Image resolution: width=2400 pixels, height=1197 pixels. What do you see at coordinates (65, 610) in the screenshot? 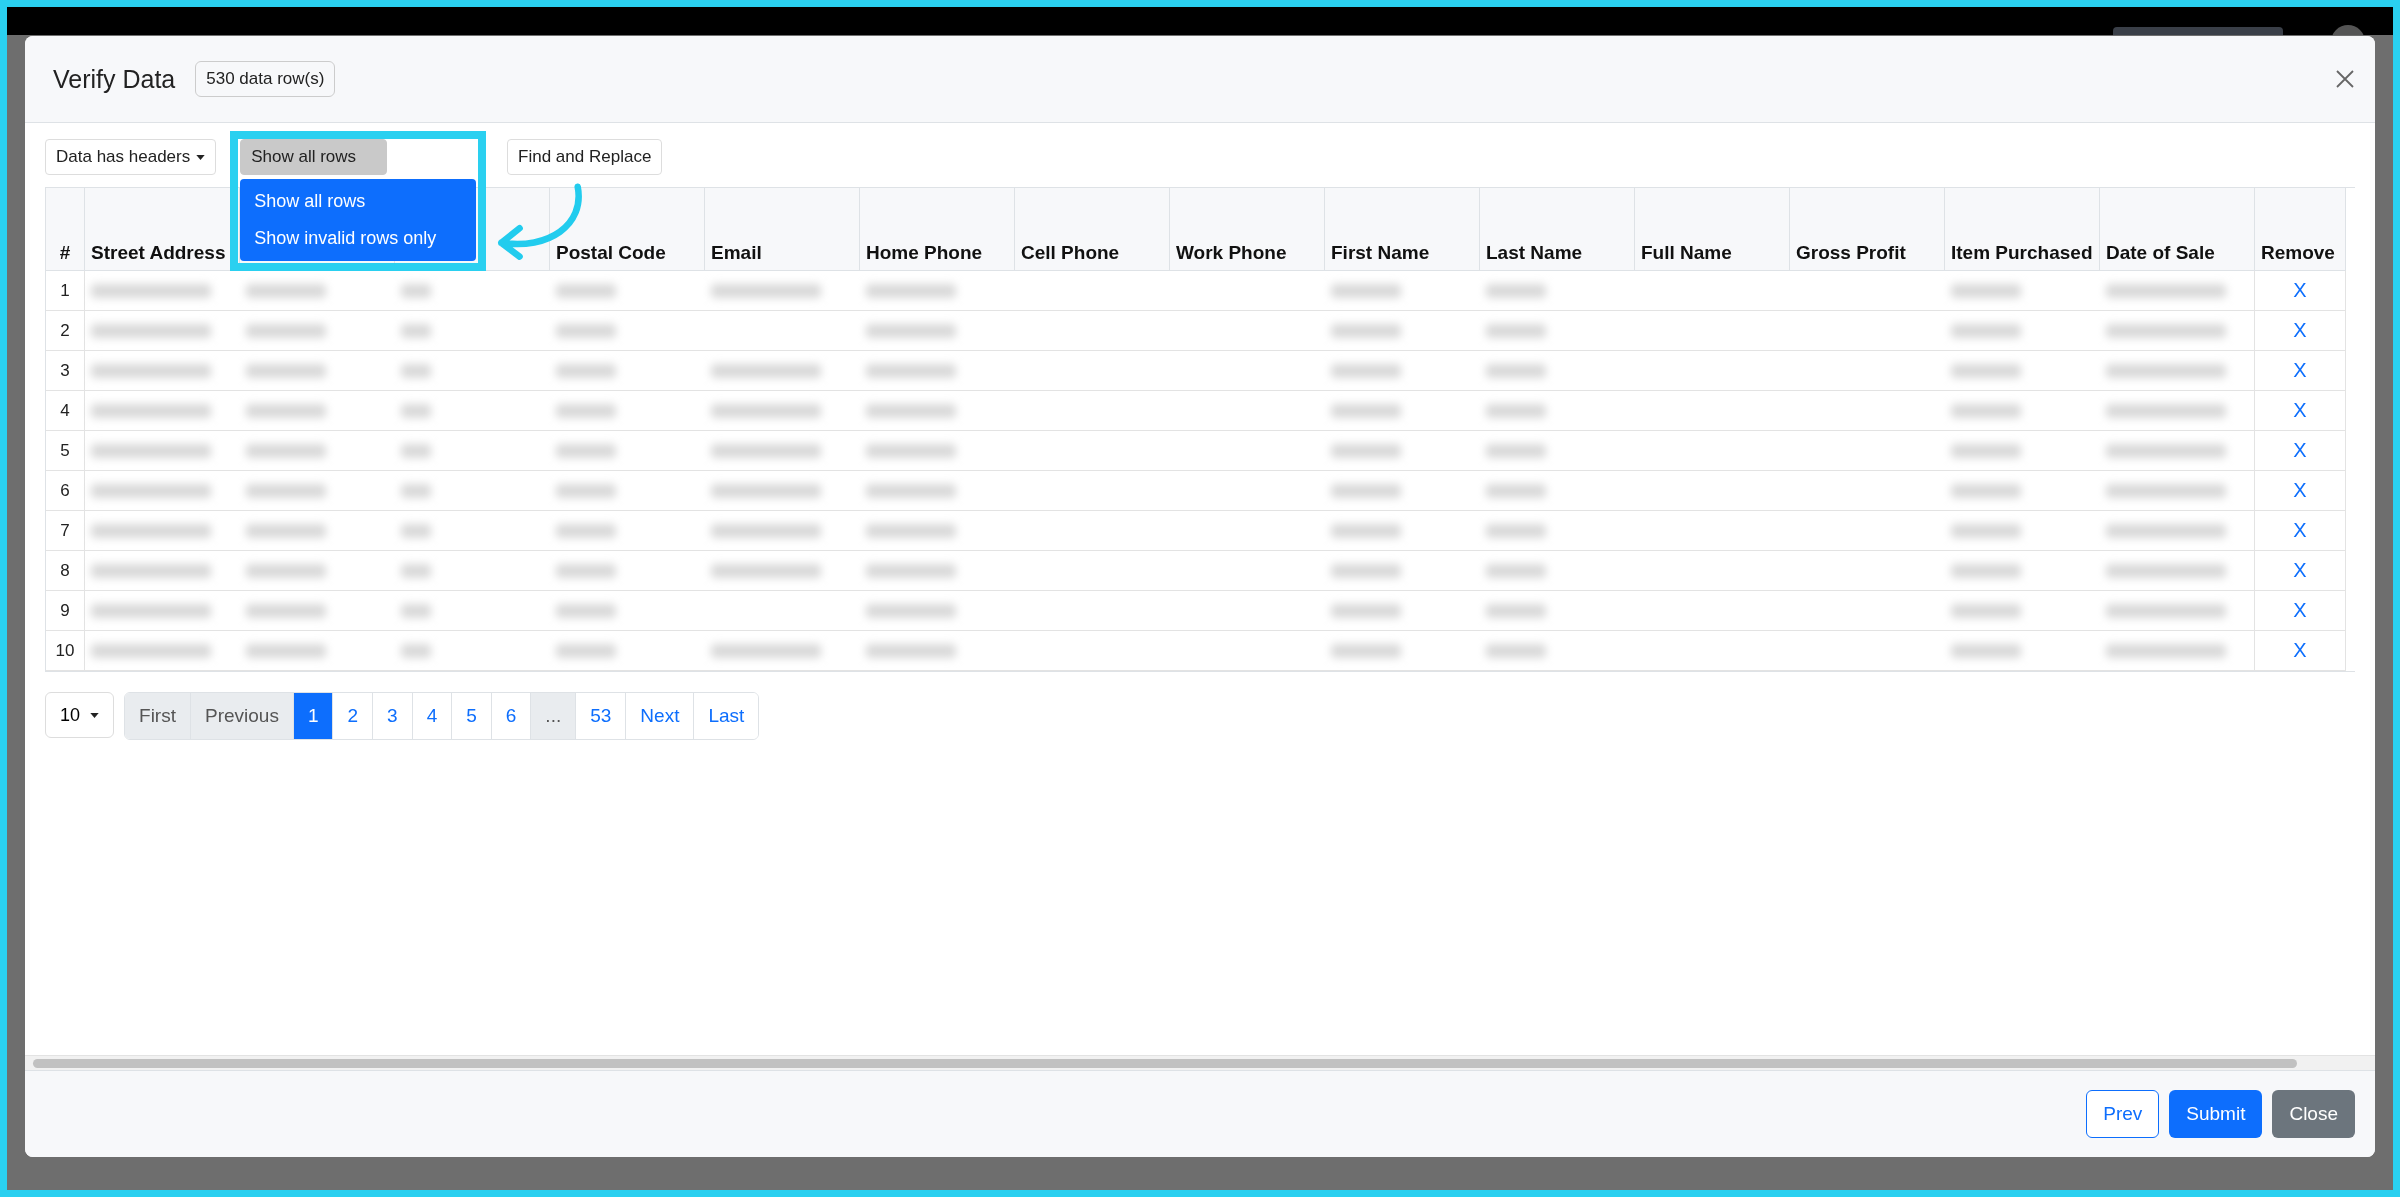
I see `row-number: 9` at bounding box center [65, 610].